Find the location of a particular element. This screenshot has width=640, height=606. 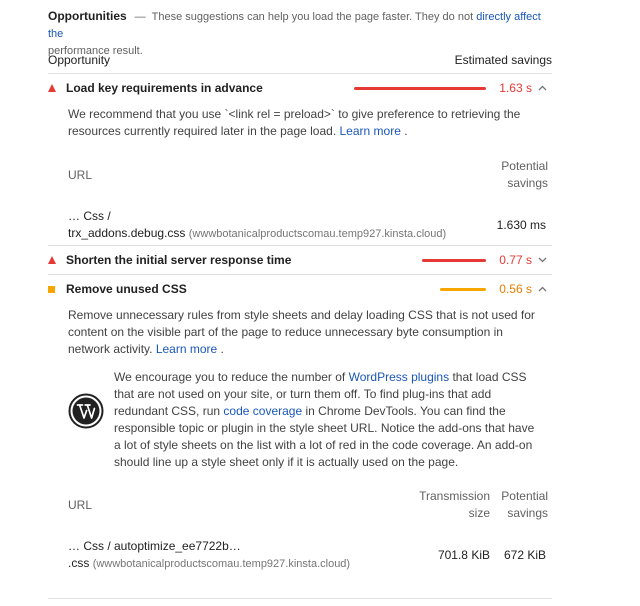

average-square-icon is located at coordinates (57, 289).